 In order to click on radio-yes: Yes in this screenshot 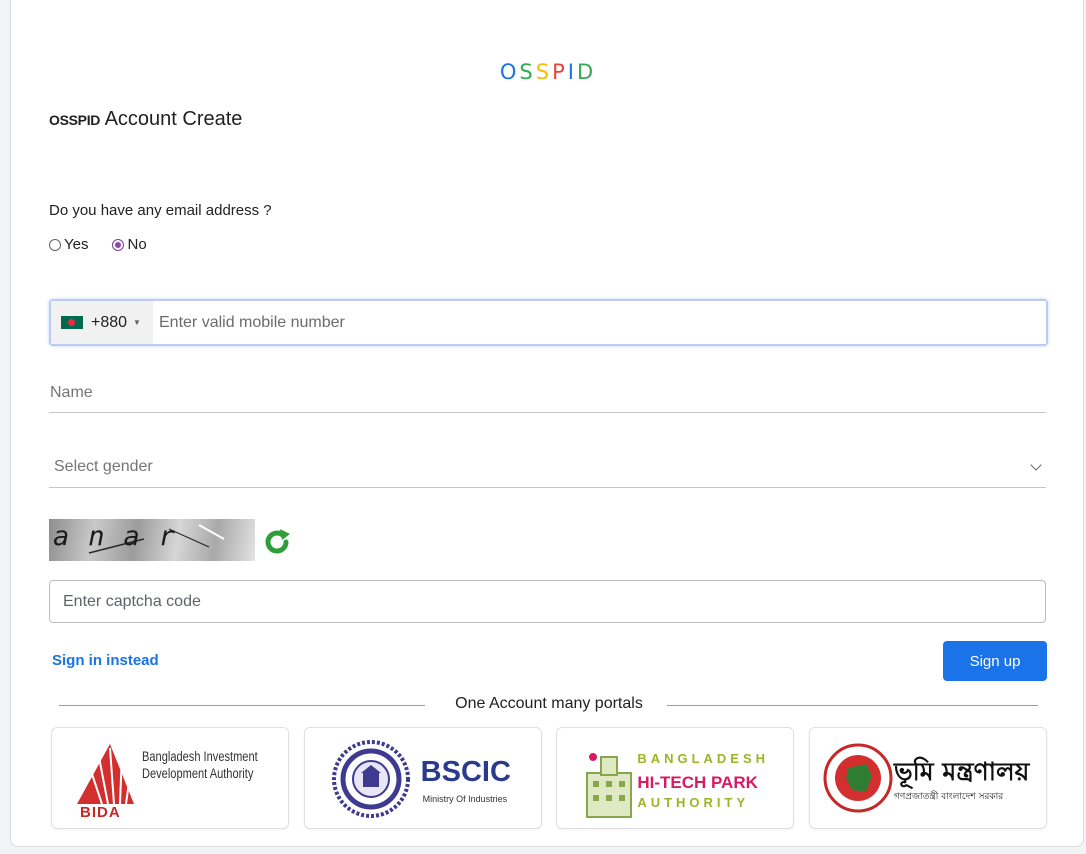, I will do `click(68, 244)`.